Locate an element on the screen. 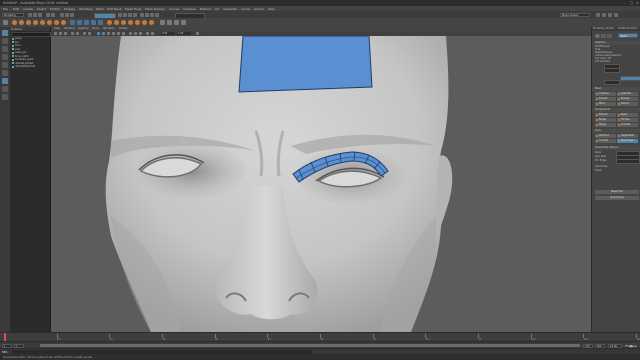 The width and height of the screenshot is (640, 360). attribute-editor-toggle-icon is located at coordinates (610, 14).